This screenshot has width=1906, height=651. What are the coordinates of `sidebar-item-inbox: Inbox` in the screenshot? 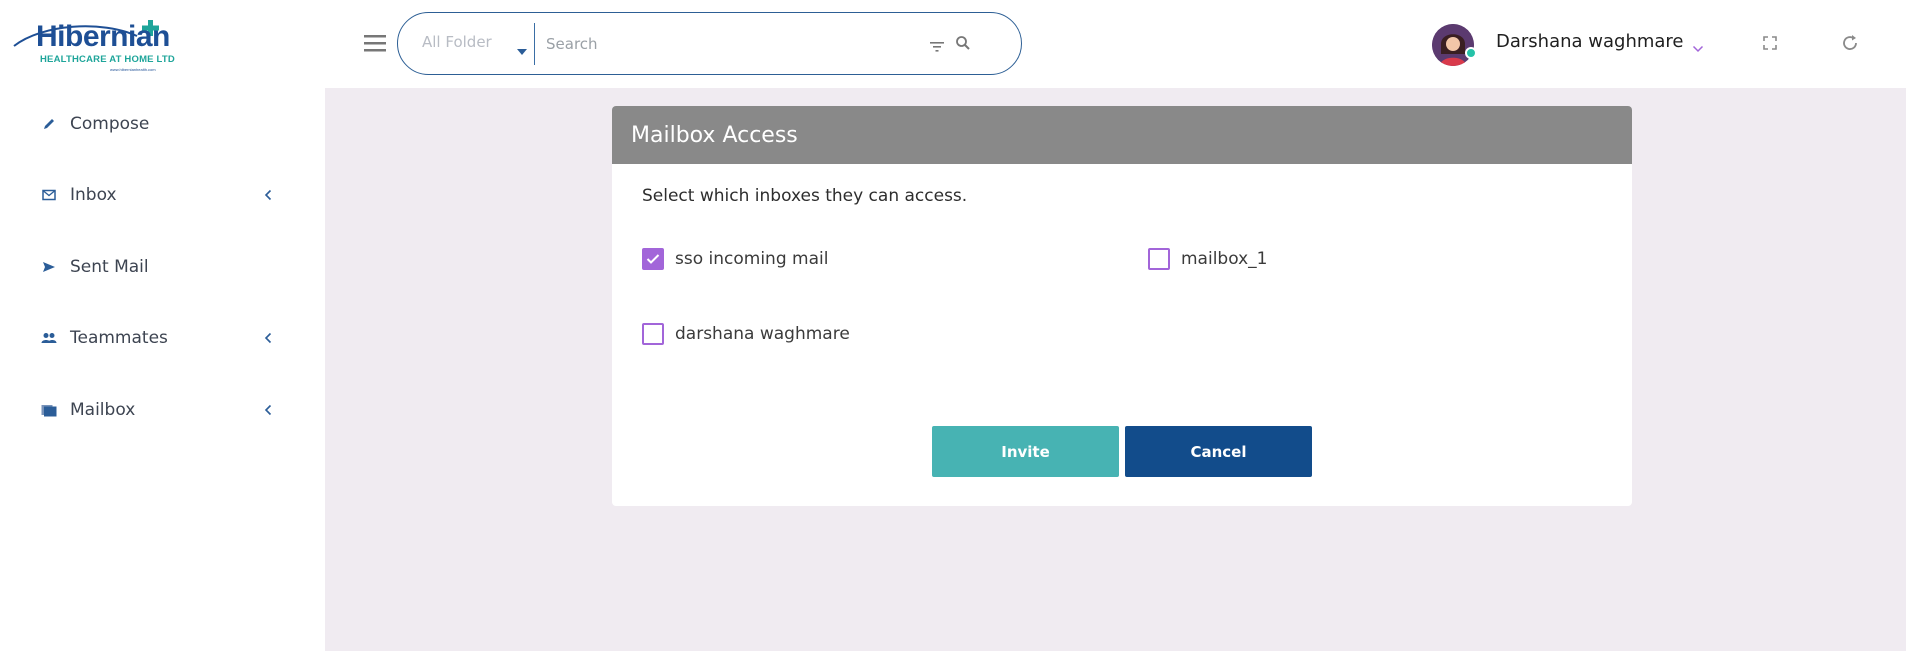 It's located at (162, 195).